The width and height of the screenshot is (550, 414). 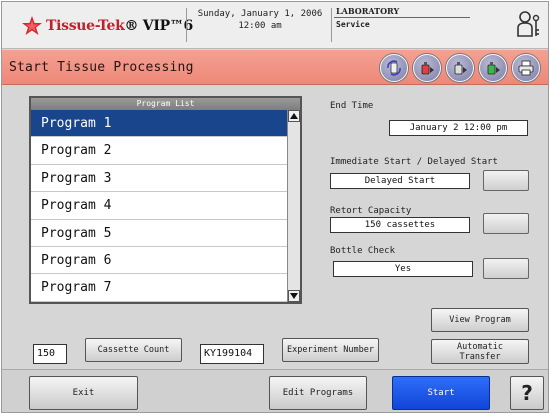 I want to click on program-list-scrollbar, so click(x=293, y=206).